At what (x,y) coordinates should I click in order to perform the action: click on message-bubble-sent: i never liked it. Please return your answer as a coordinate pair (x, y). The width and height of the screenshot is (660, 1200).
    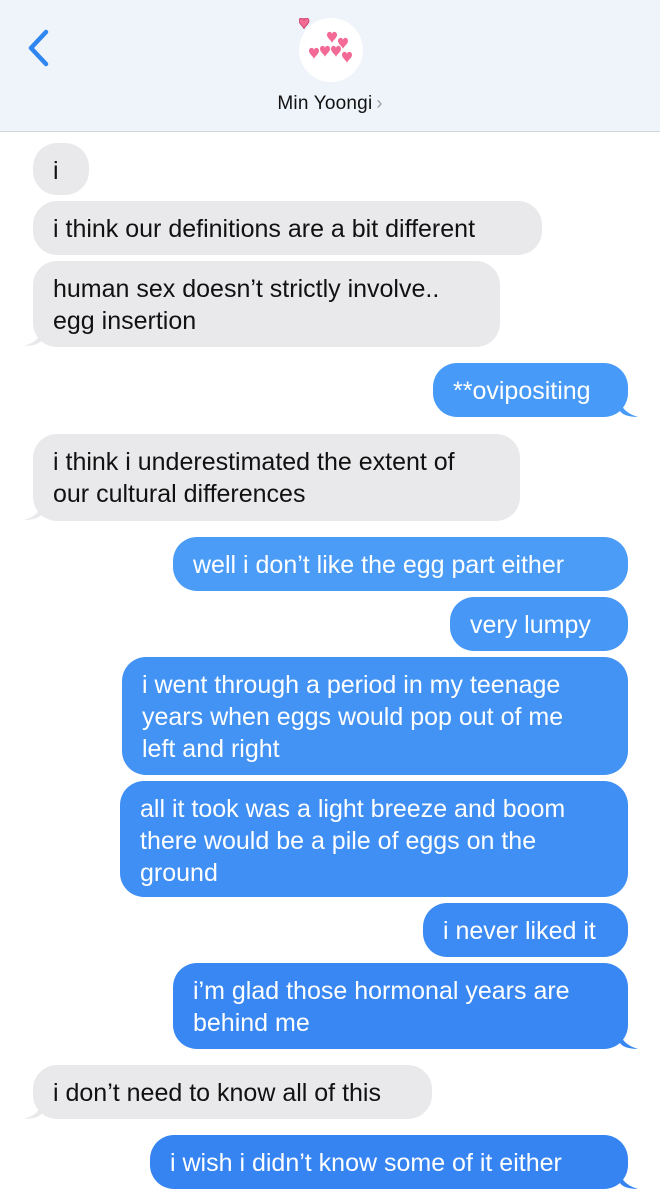
    Looking at the image, I should click on (525, 930).